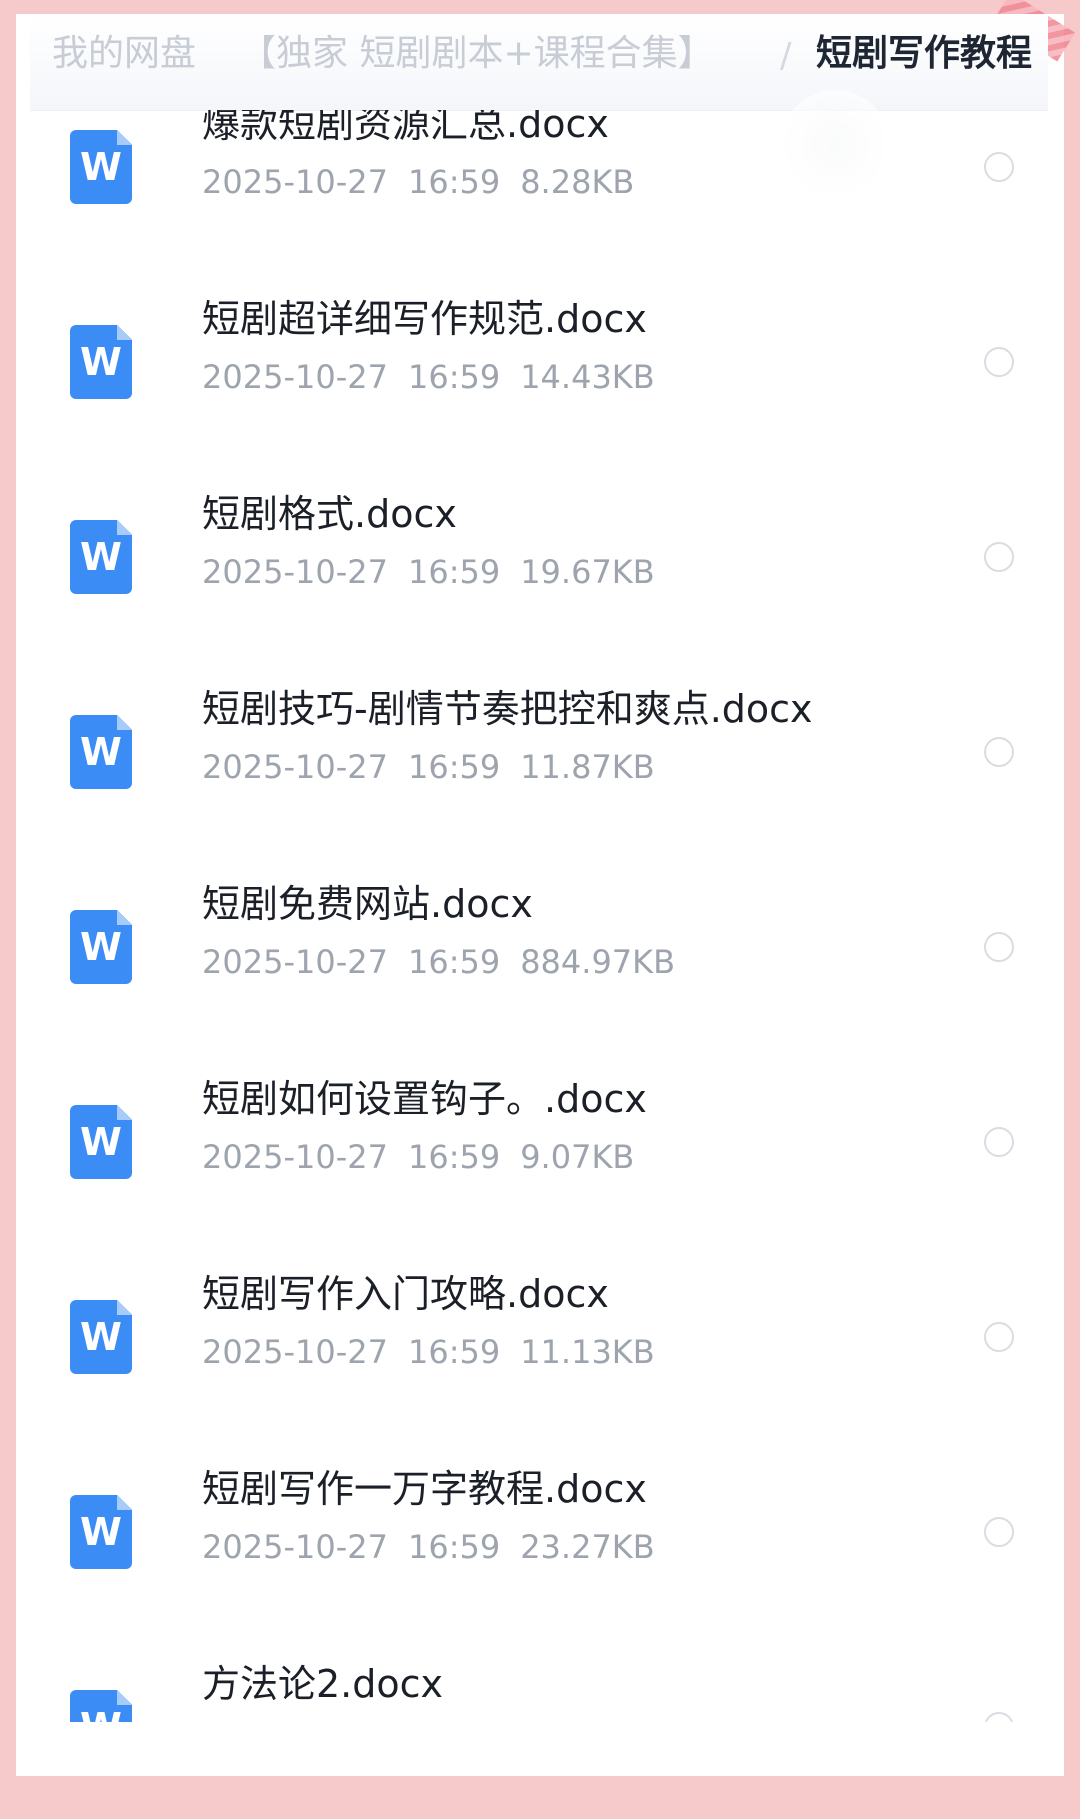 The height and width of the screenshot is (1819, 1080). I want to click on breadcrumb-current-folder: 短剧写作教程, so click(924, 53).